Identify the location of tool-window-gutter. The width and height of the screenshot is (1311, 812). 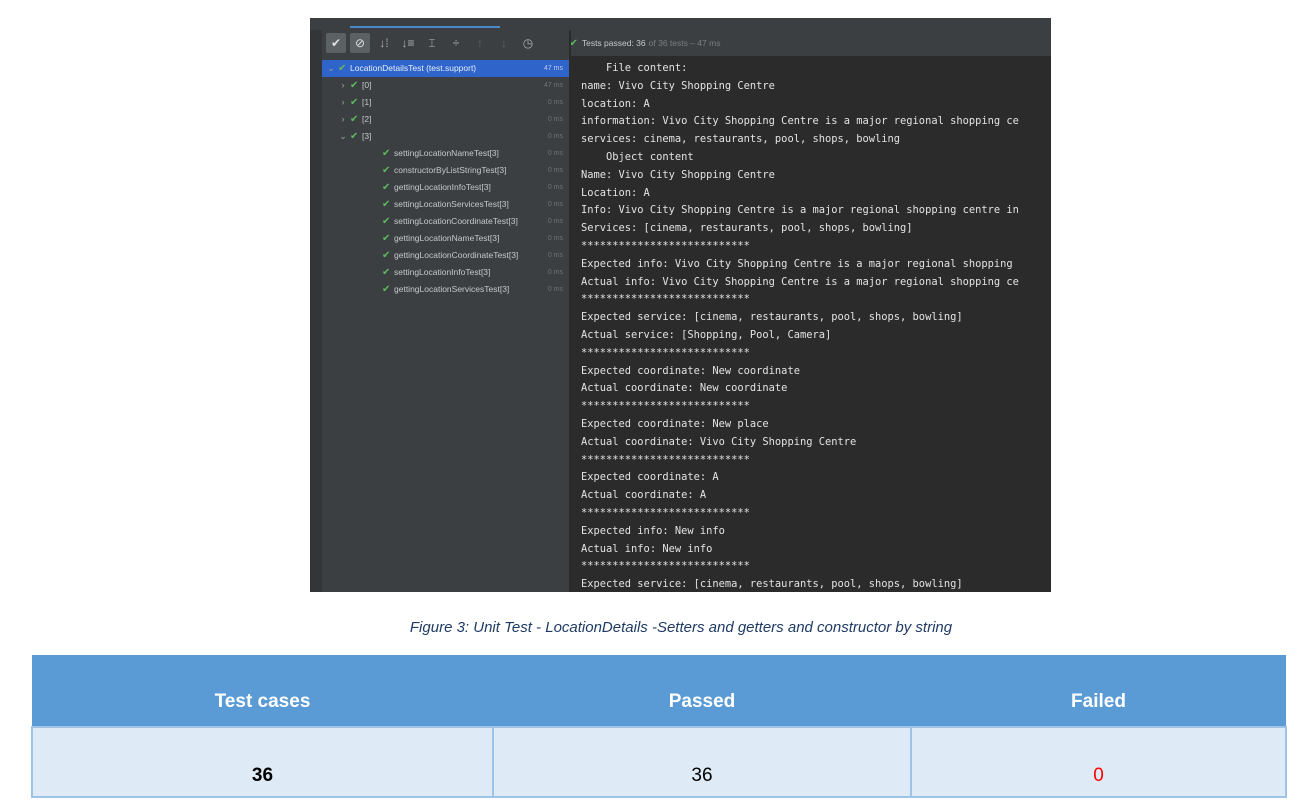
(316, 311).